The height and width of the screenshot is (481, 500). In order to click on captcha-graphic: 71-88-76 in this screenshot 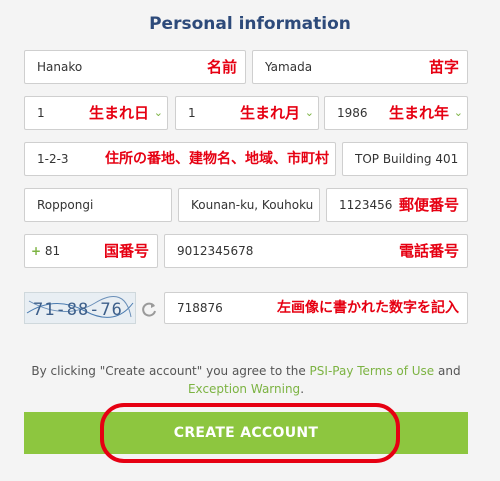, I will do `click(80, 308)`.